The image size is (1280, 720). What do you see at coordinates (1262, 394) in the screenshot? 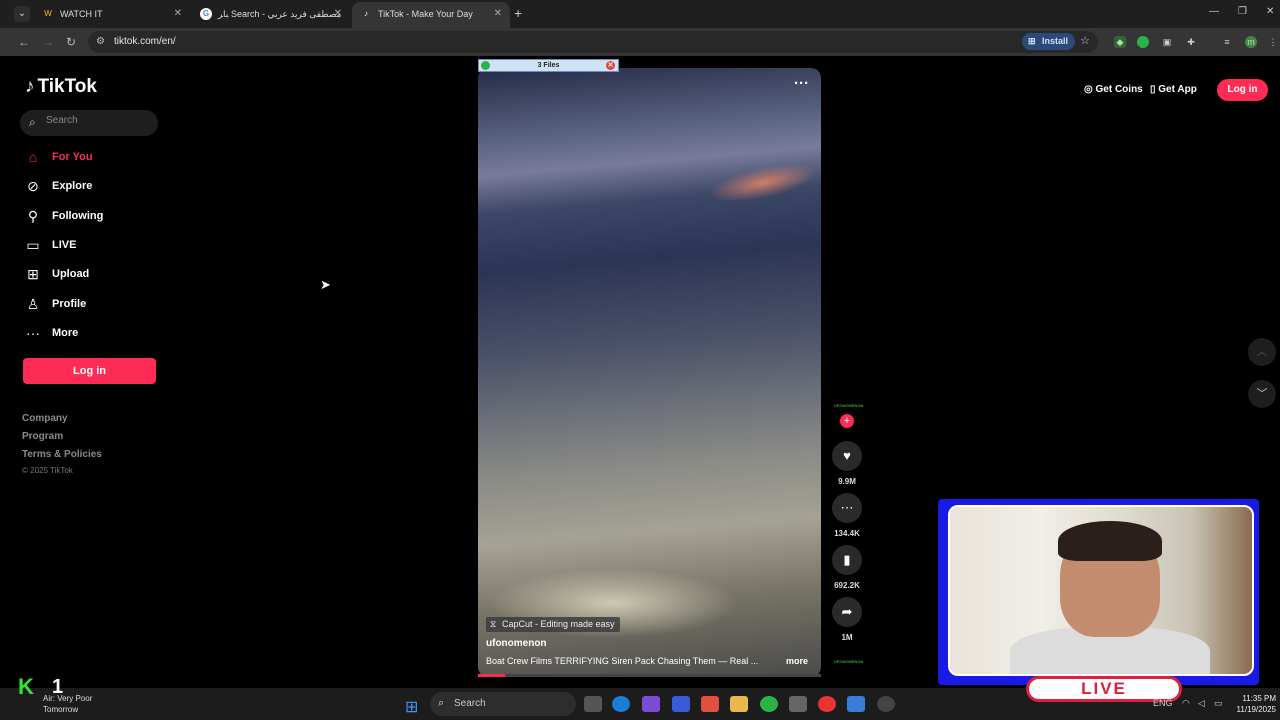
I see `next-video-chevron-down-icon: ﹀` at bounding box center [1262, 394].